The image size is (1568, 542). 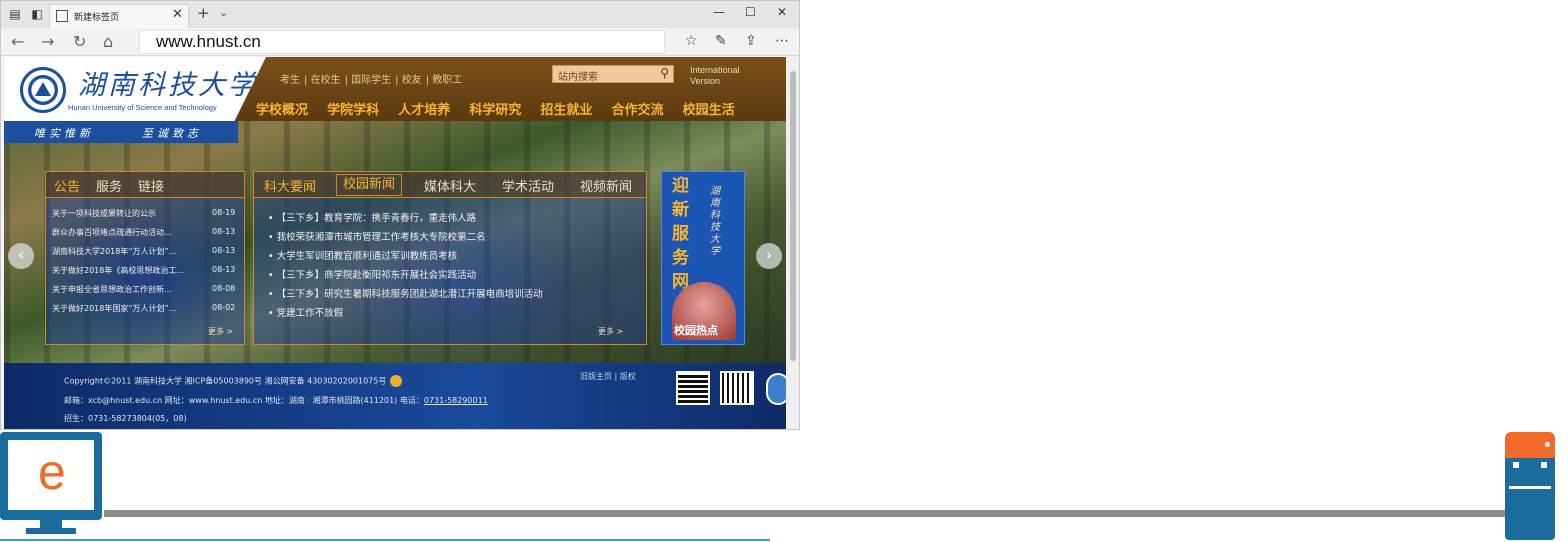 I want to click on nav-item-admissions: 招生就业, so click(x=566, y=108).